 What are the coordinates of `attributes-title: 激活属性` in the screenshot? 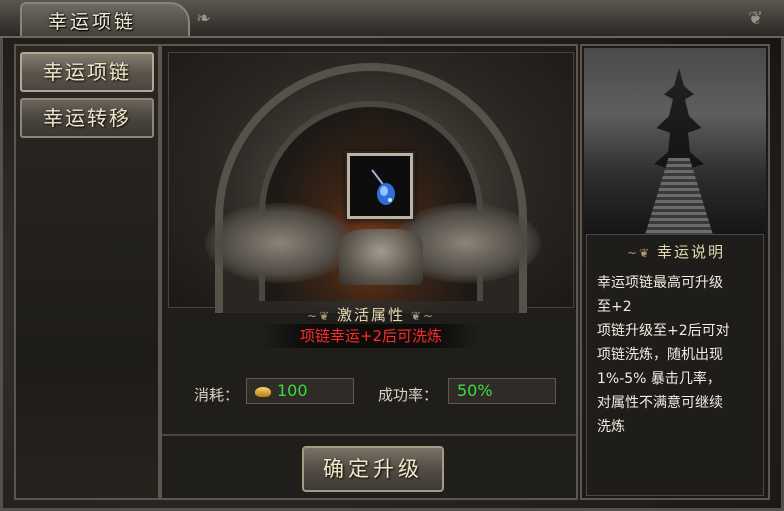 It's located at (370, 315).